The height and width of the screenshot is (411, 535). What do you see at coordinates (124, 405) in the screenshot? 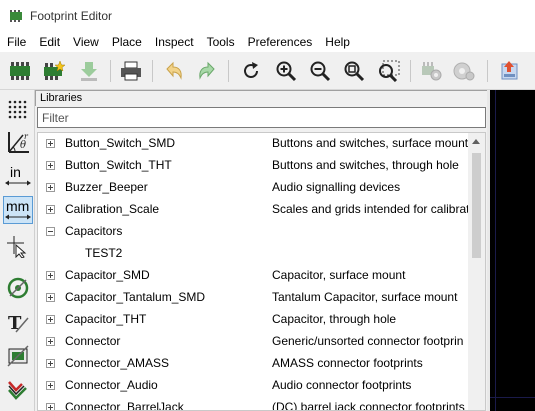
I see `library-name: Connector_BarrelJack` at bounding box center [124, 405].